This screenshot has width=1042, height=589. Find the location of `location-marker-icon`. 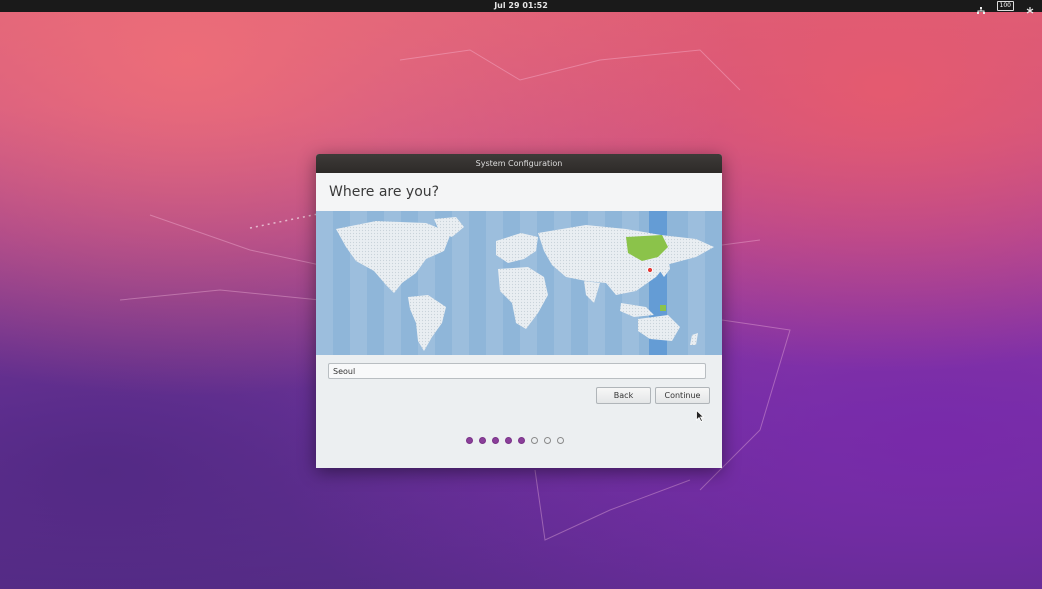

location-marker-icon is located at coordinates (650, 270).